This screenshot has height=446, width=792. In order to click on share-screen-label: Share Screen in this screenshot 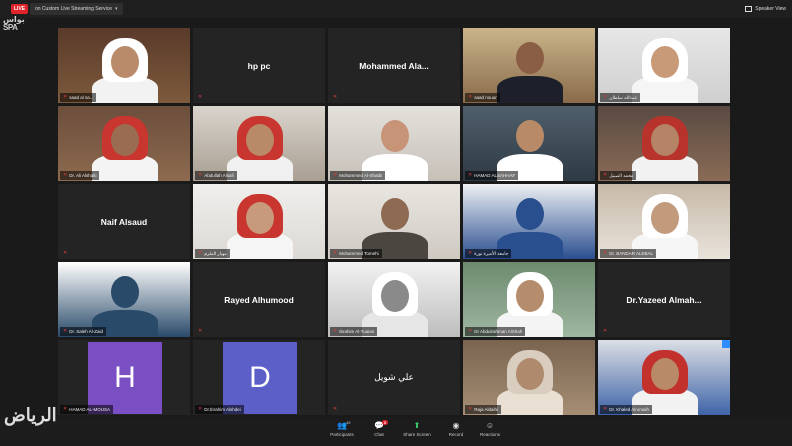, I will do `click(417, 434)`.